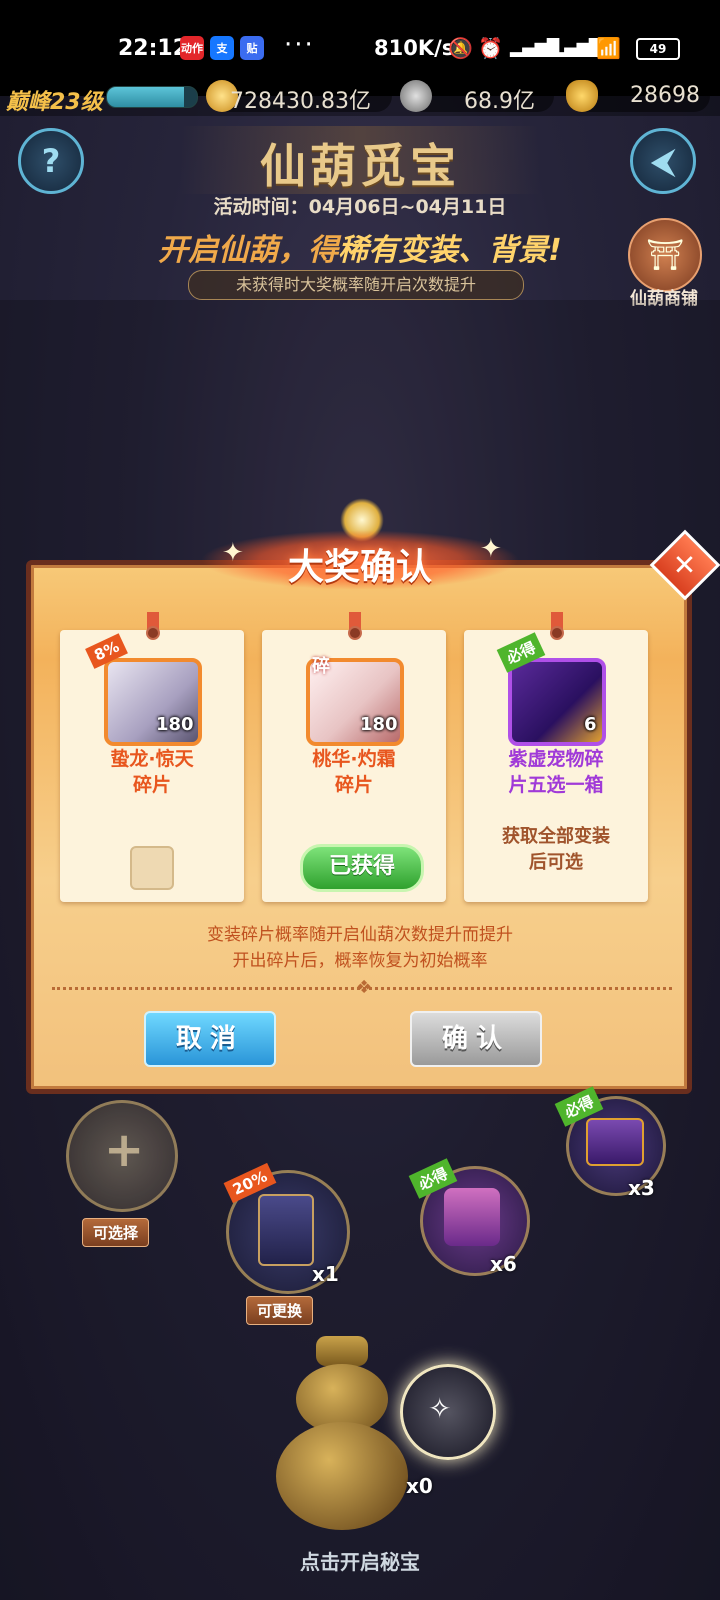 This screenshot has width=720, height=1600. Describe the element at coordinates (222, 48) in the screenshot. I see `alipay-notification-icon: 支` at that location.